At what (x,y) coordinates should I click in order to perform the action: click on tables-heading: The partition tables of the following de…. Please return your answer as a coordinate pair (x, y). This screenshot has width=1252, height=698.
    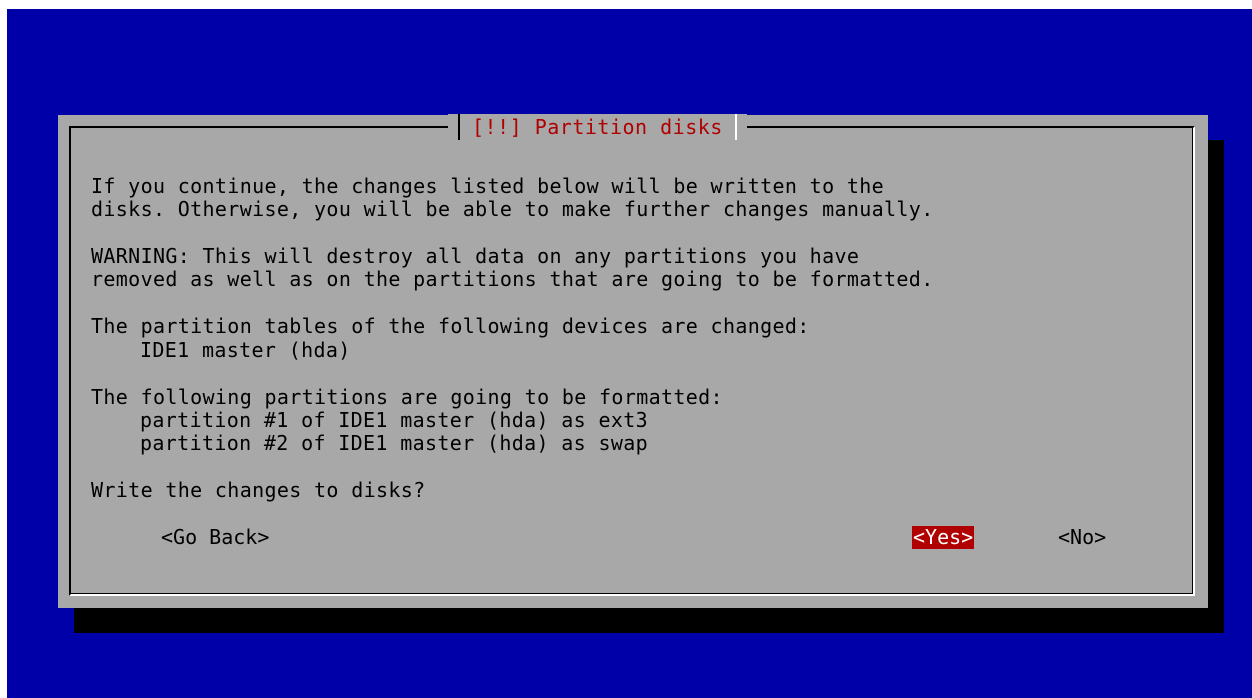
    Looking at the image, I should click on (450, 326).